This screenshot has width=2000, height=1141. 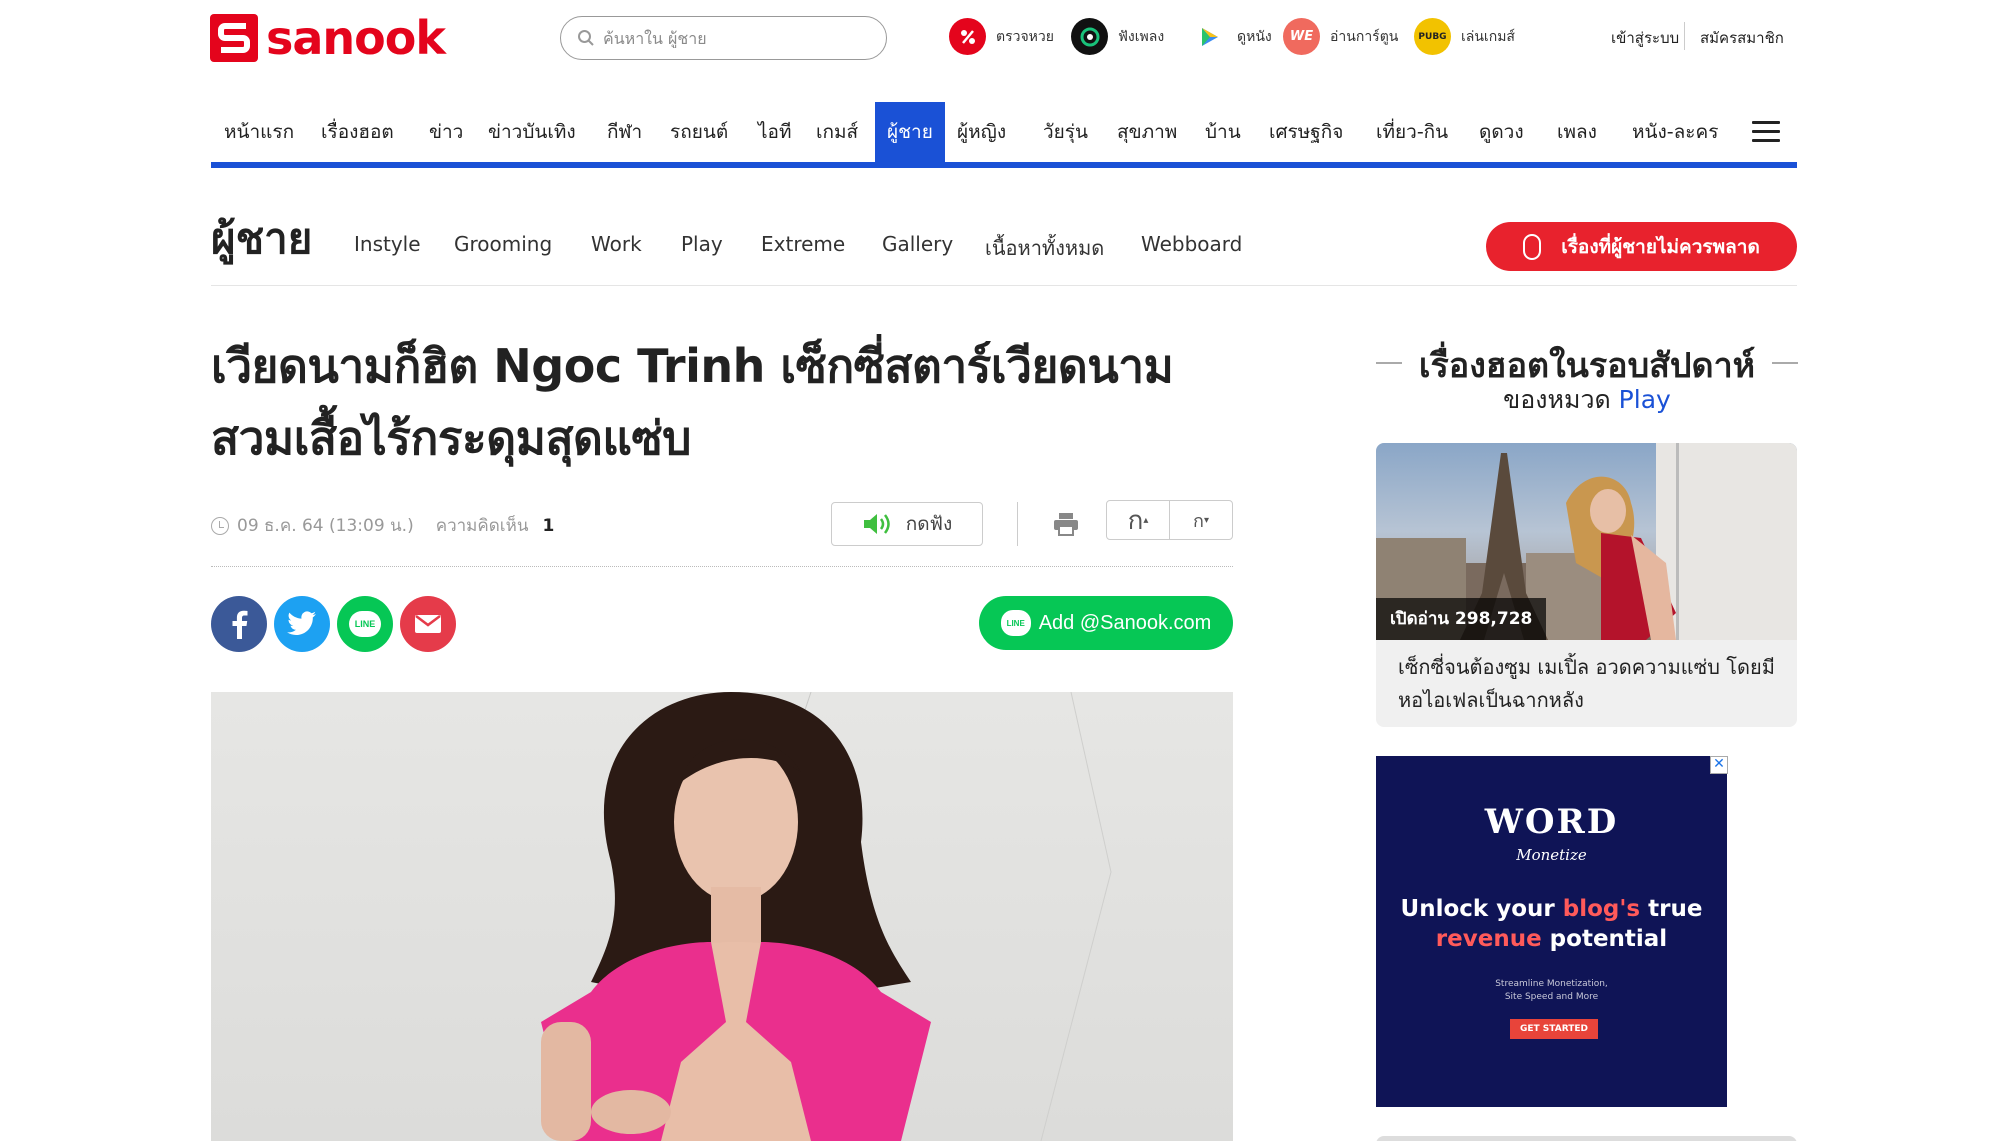 What do you see at coordinates (220, 525) in the screenshot?
I see `clock-icon` at bounding box center [220, 525].